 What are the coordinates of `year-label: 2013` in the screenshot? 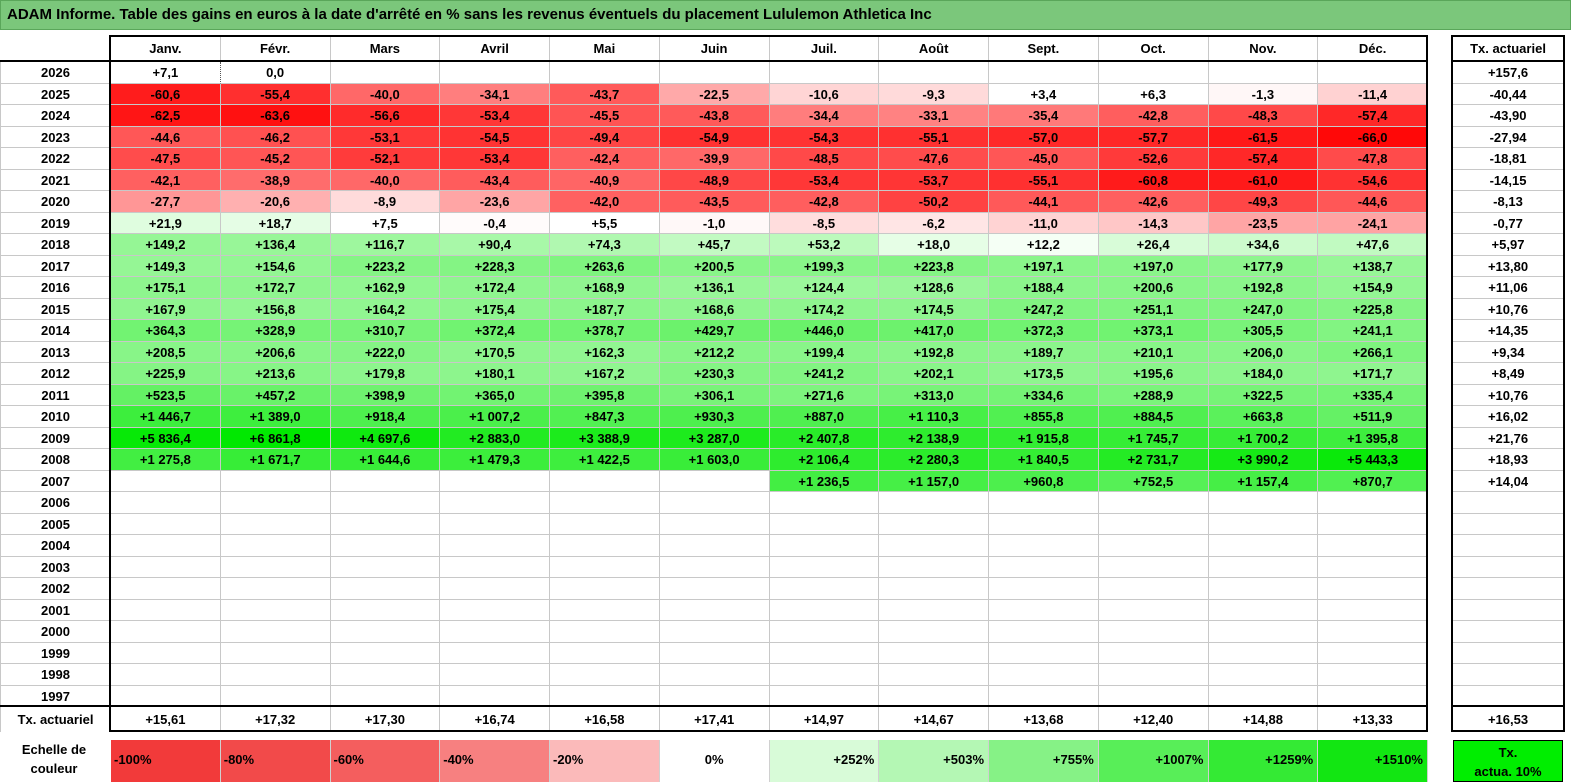 It's located at (55, 352).